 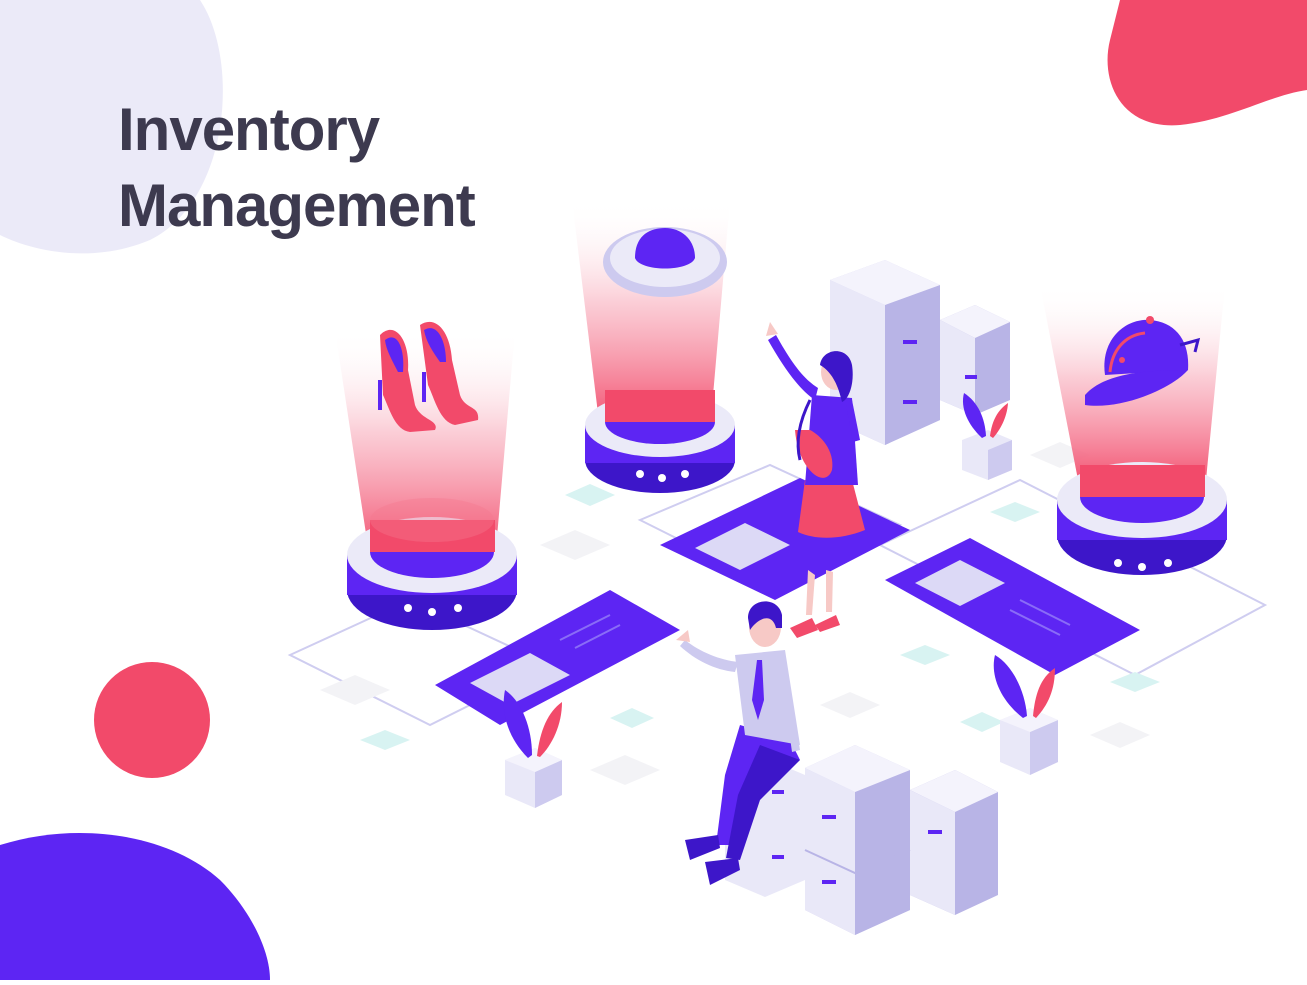 I want to click on title-line-2: Management, so click(x=297, y=205).